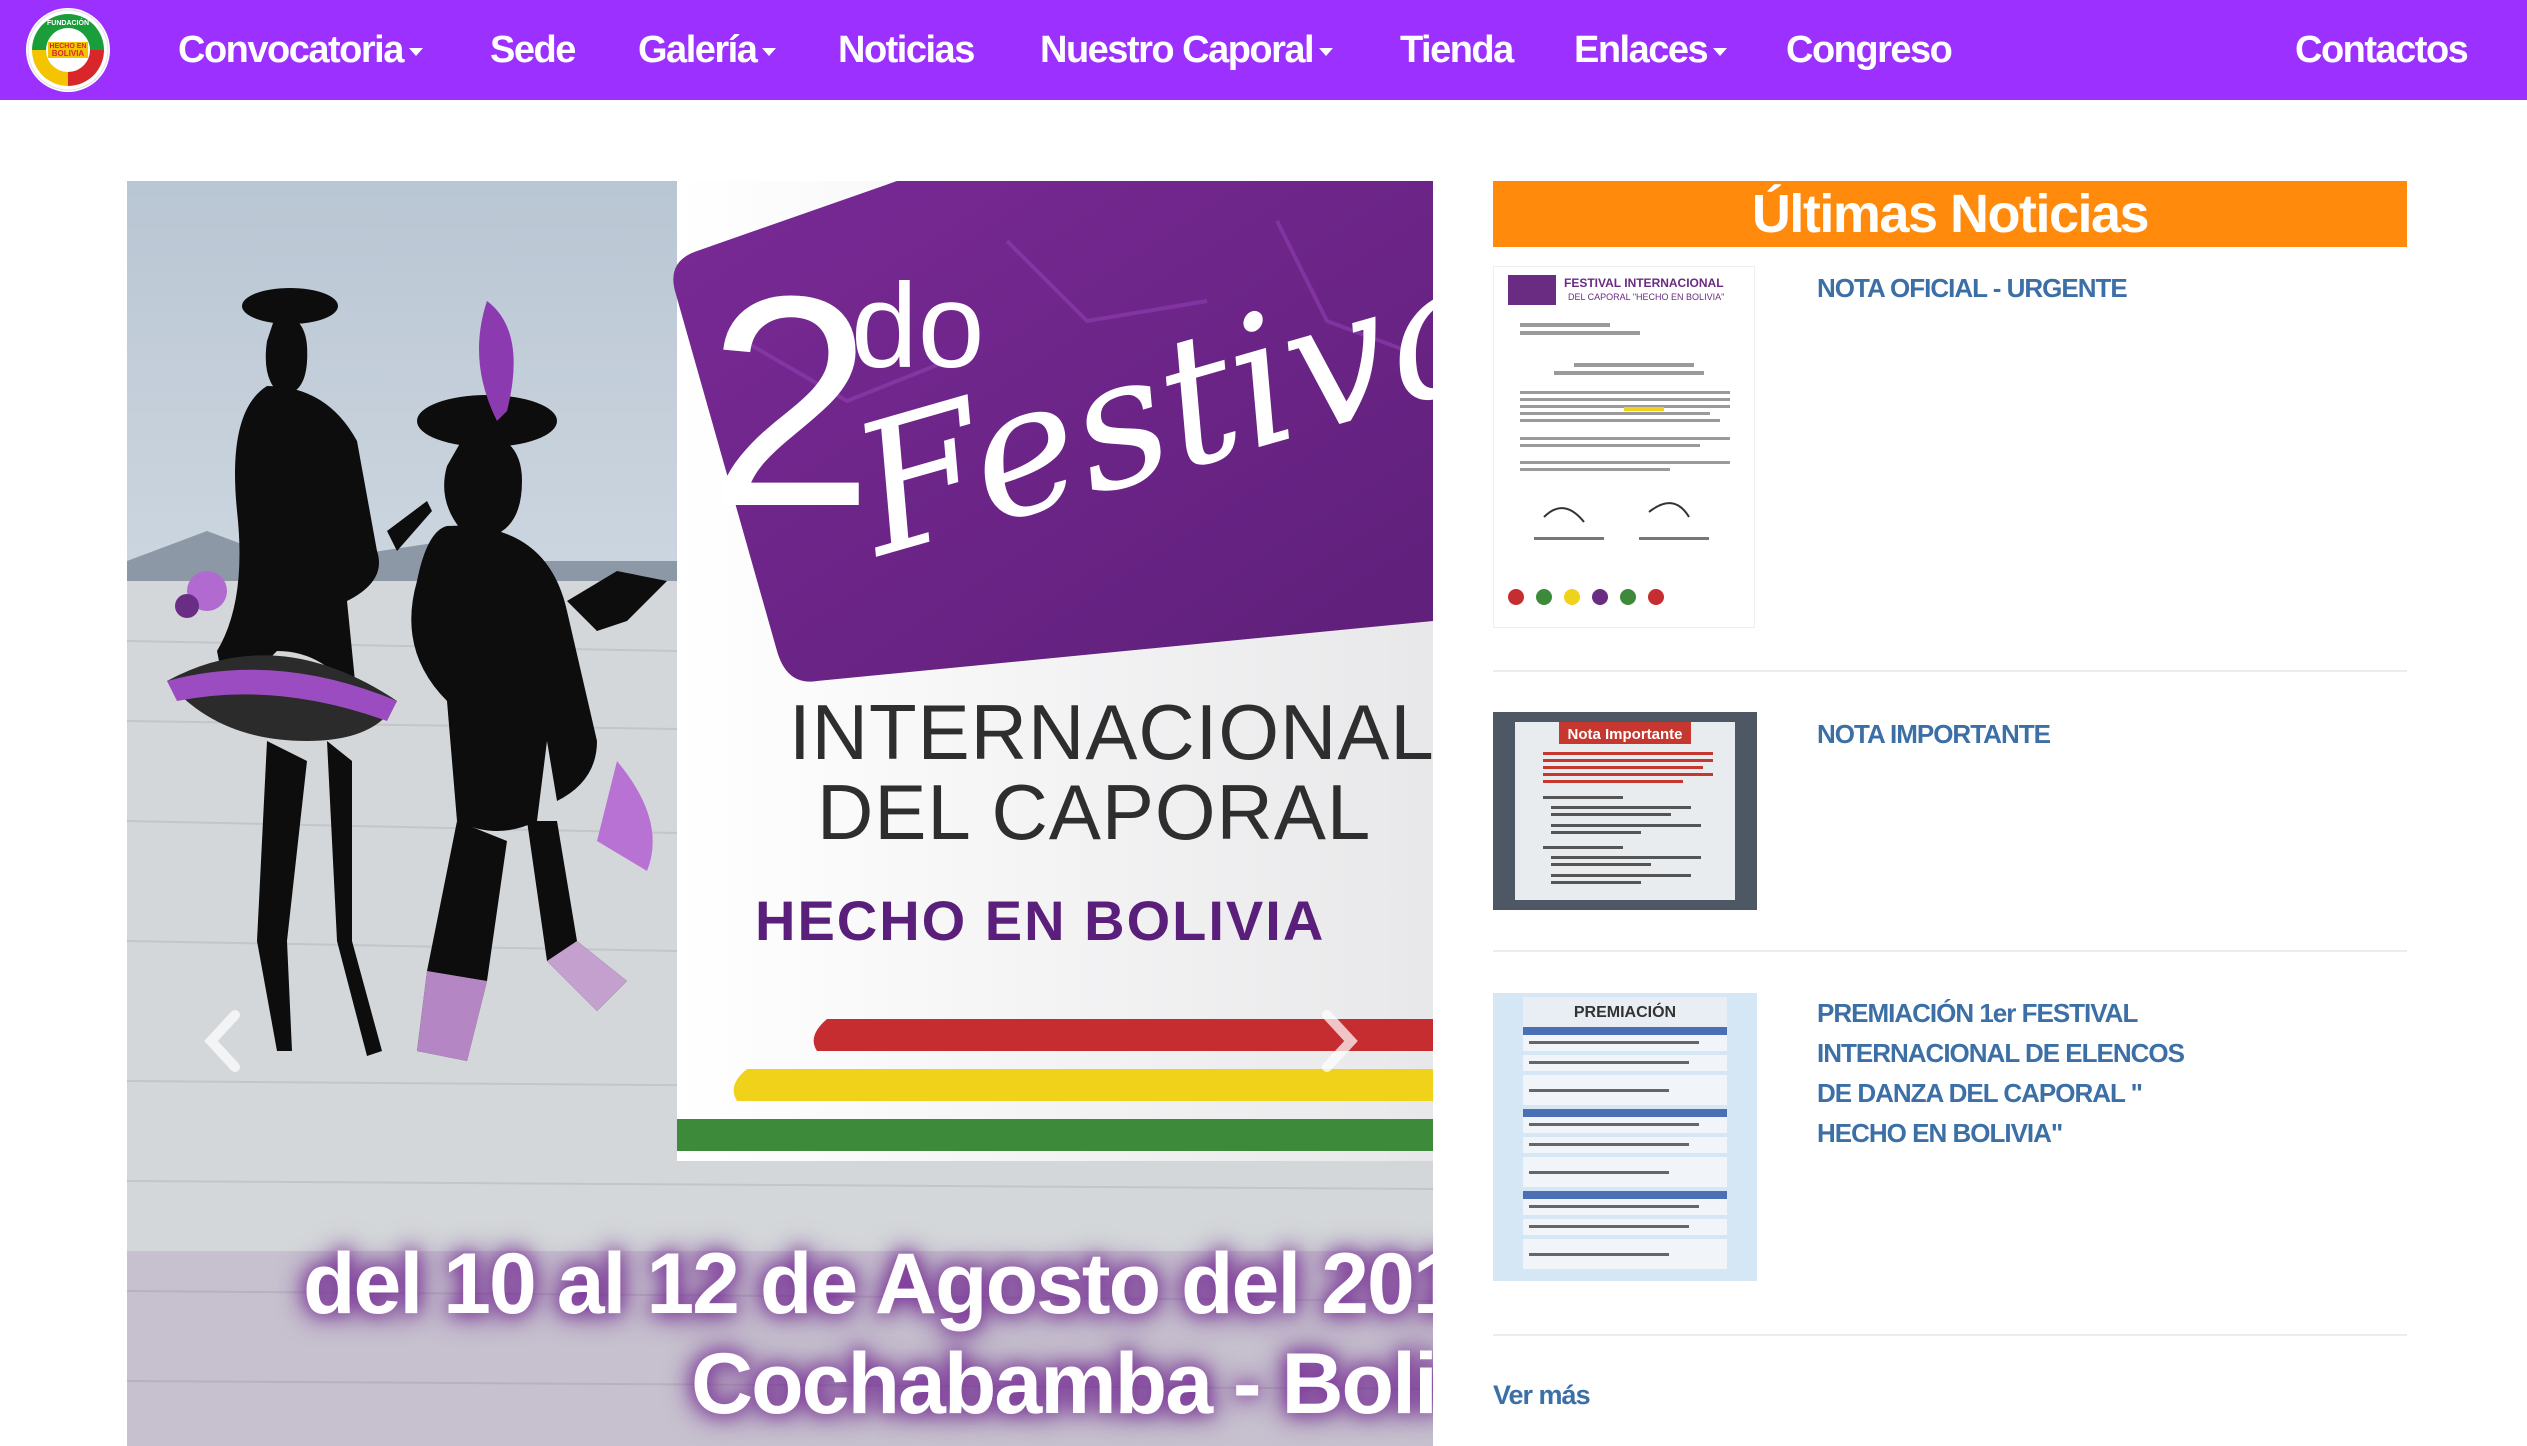 This screenshot has height=1446, width=2527. What do you see at coordinates (698, 50) in the screenshot?
I see `nav-label: Galería` at bounding box center [698, 50].